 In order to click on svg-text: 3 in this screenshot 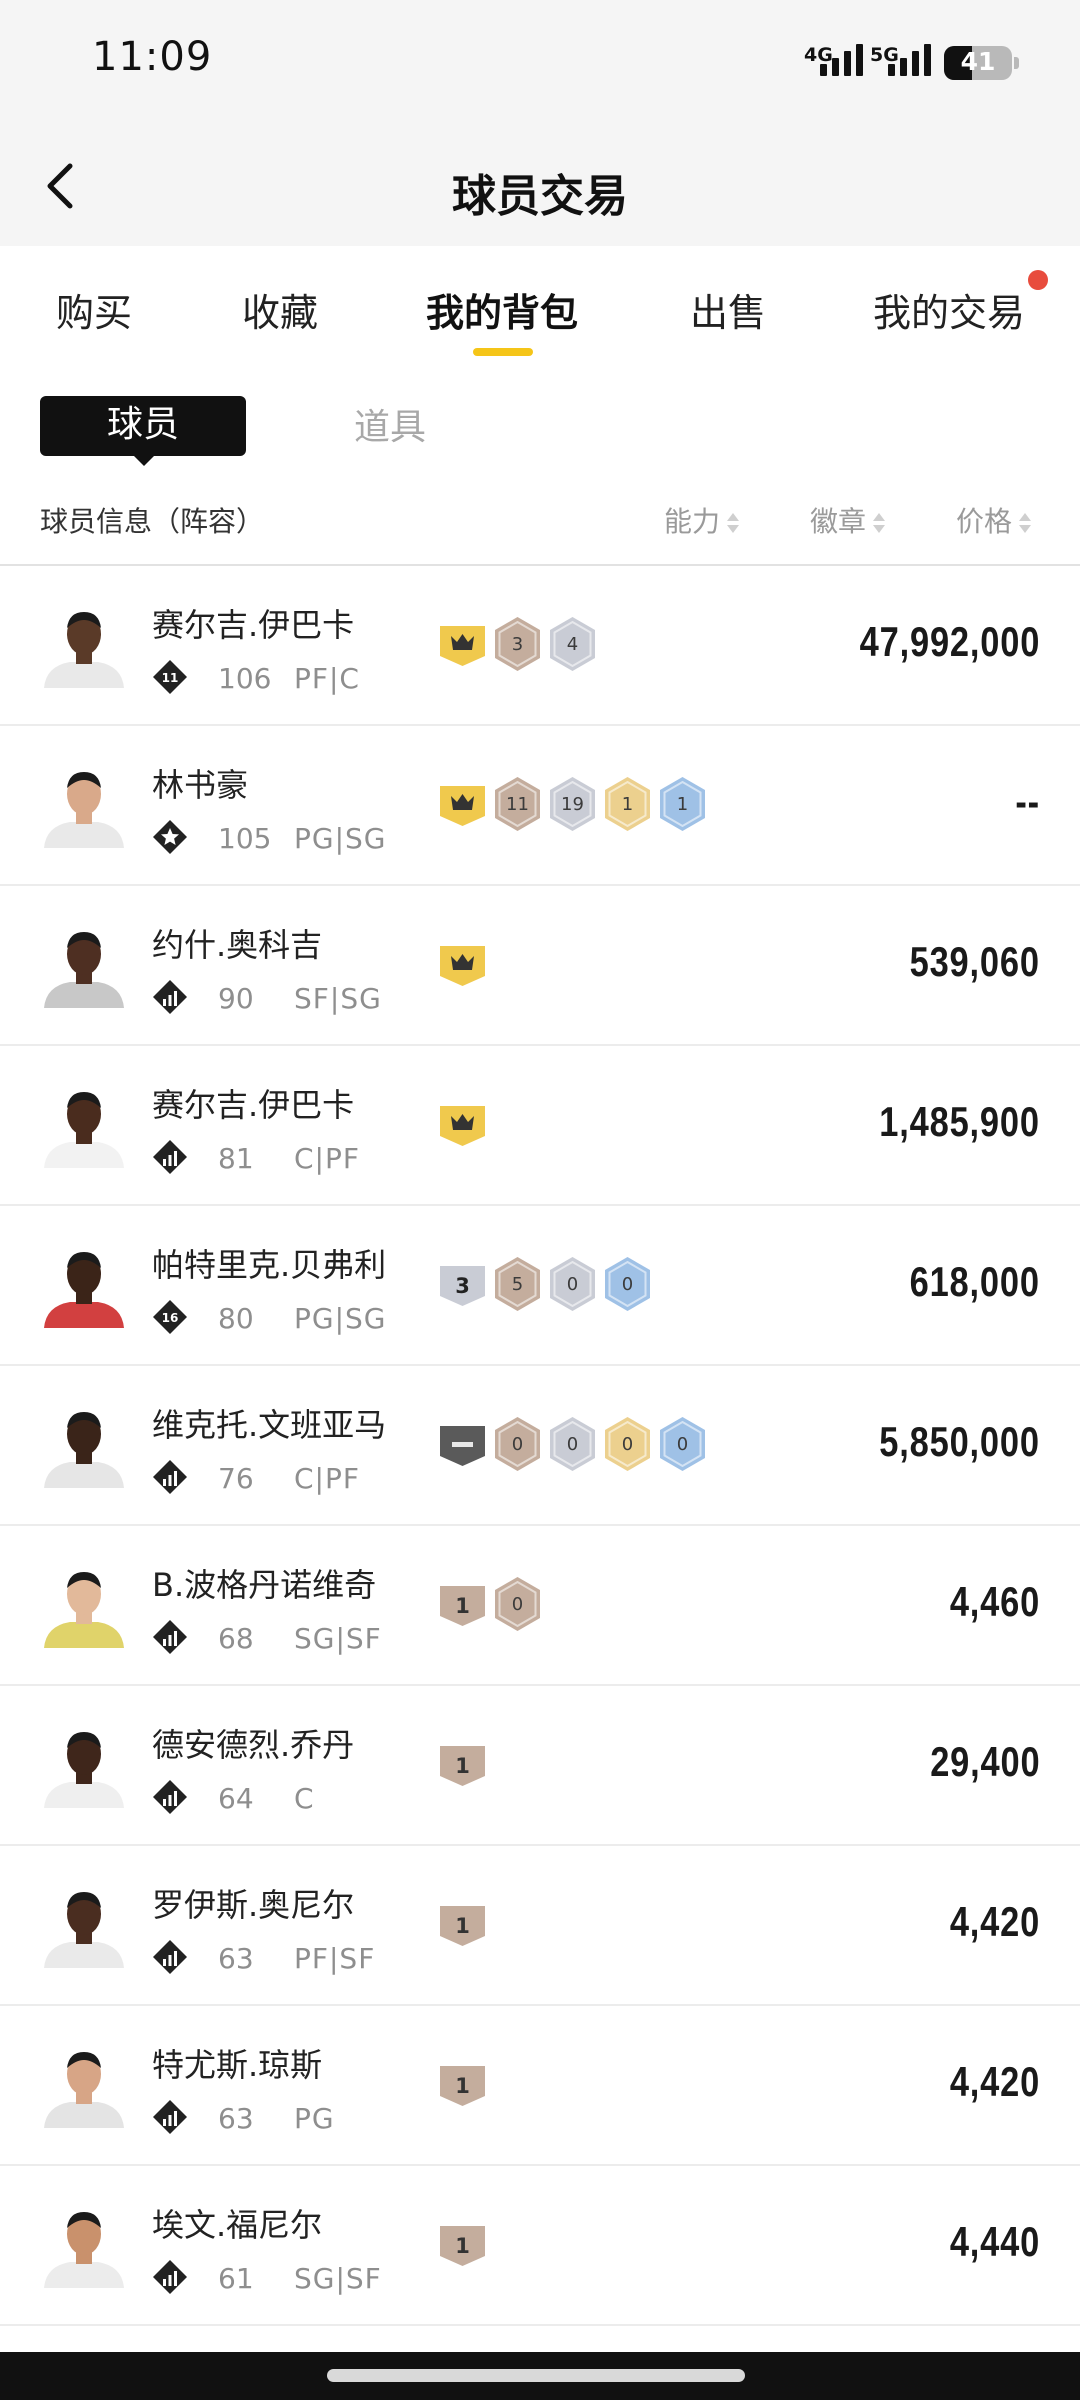, I will do `click(517, 644)`.